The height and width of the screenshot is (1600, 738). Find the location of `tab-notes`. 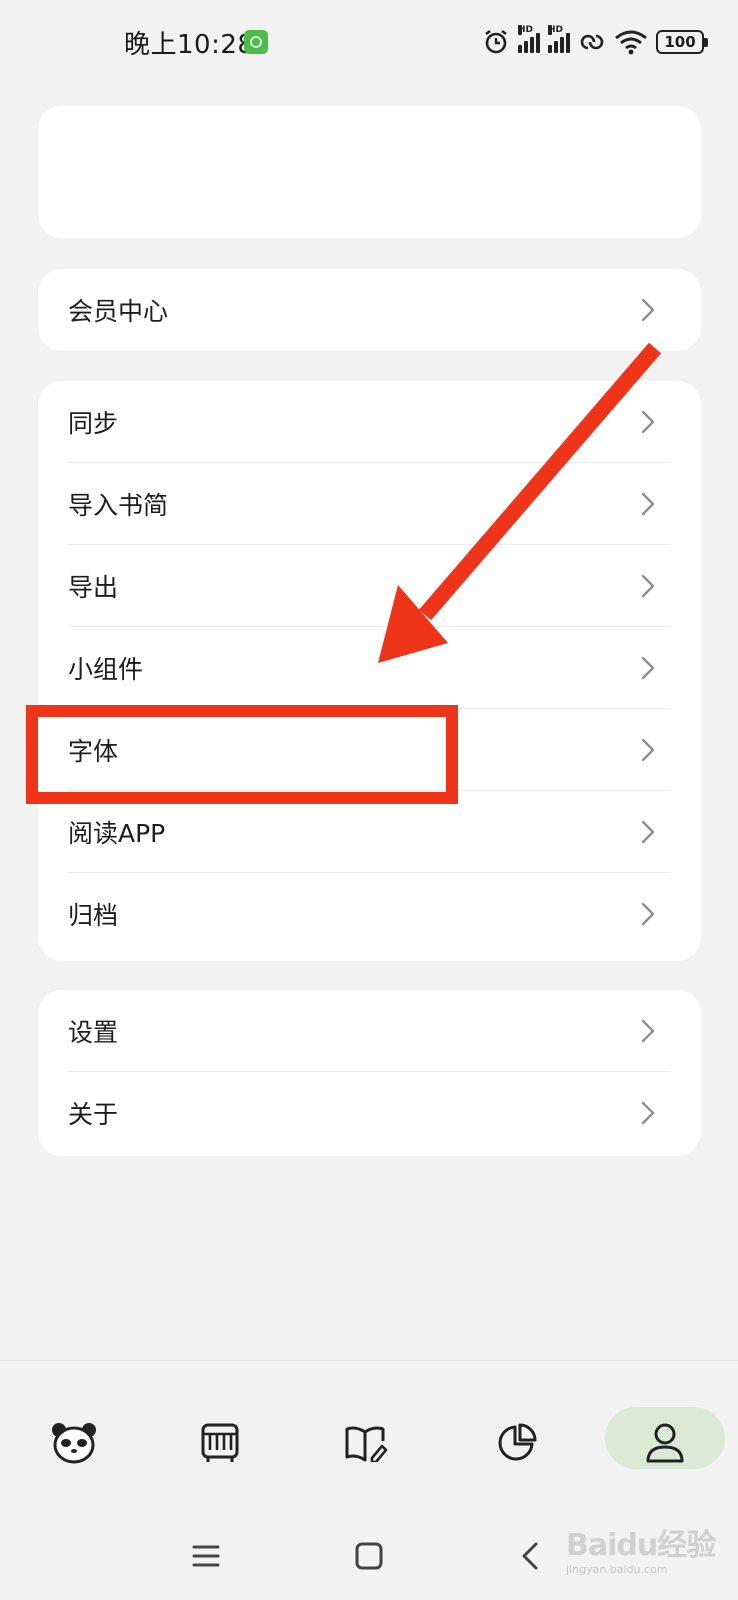

tab-notes is located at coordinates (366, 1443).